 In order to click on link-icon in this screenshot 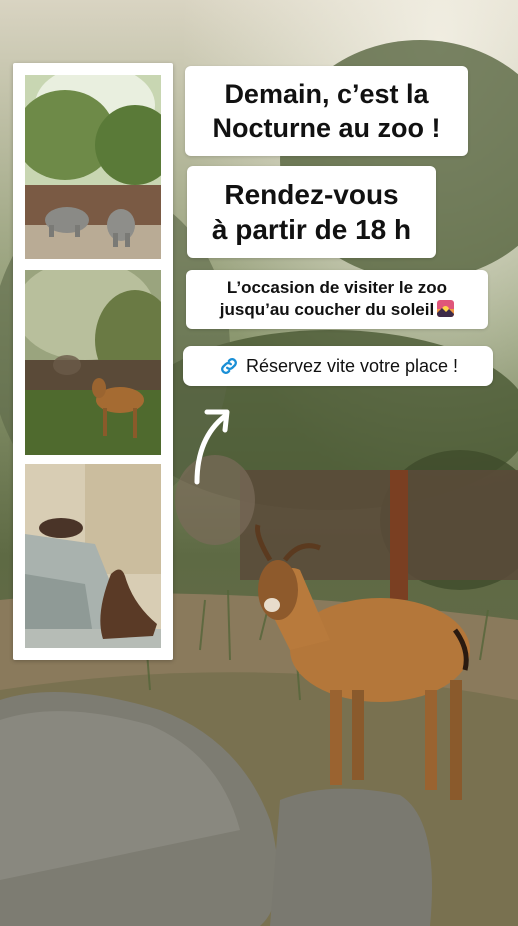, I will do `click(229, 366)`.